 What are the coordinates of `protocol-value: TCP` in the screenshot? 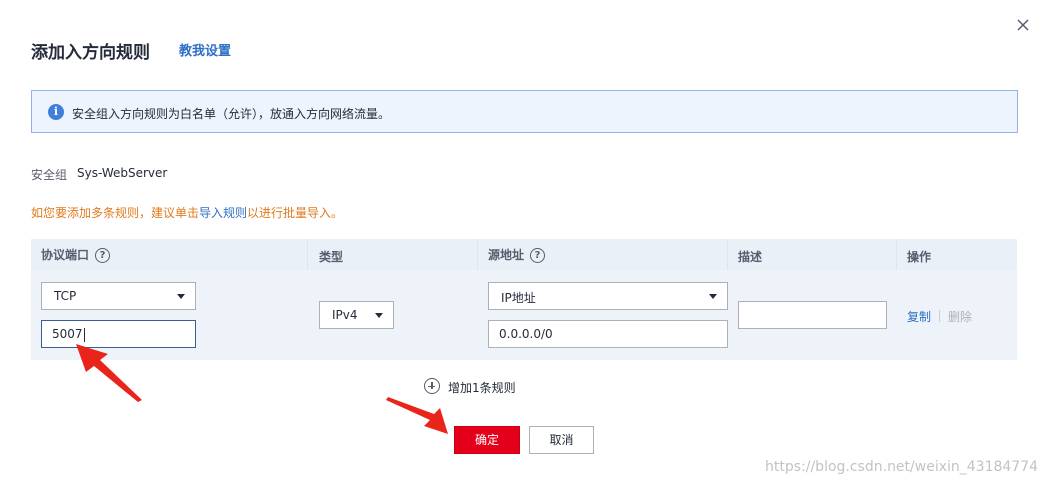 It's located at (65, 296).